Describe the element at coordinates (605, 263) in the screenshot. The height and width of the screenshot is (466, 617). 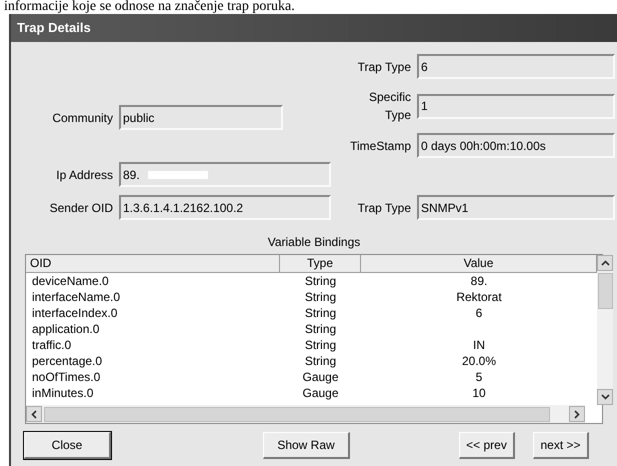
I see `scroll-up-icon` at that location.